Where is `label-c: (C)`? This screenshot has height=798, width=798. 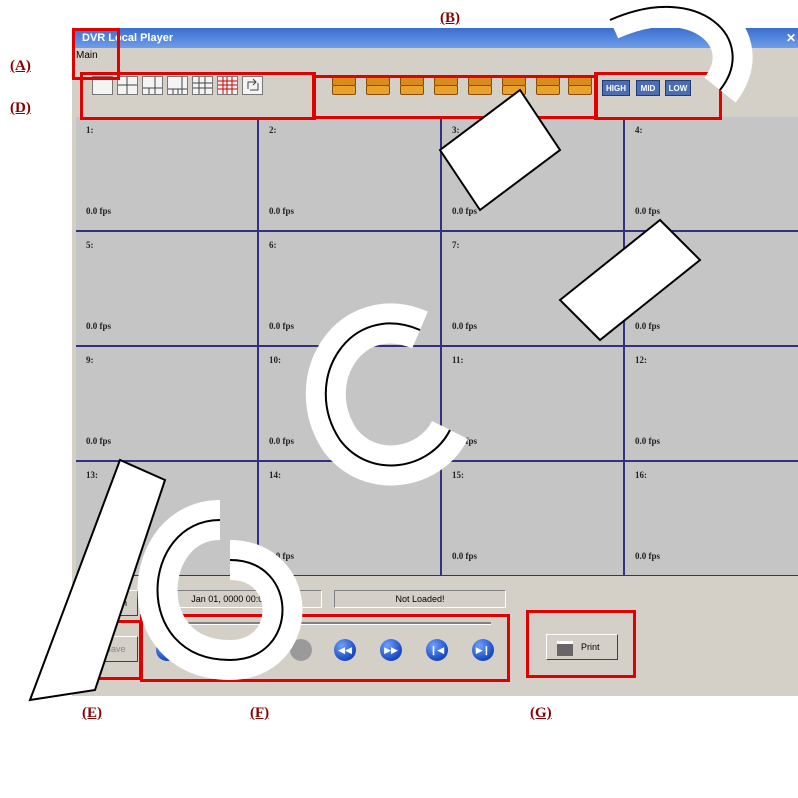
label-c: (C) is located at coordinates (648, 18).